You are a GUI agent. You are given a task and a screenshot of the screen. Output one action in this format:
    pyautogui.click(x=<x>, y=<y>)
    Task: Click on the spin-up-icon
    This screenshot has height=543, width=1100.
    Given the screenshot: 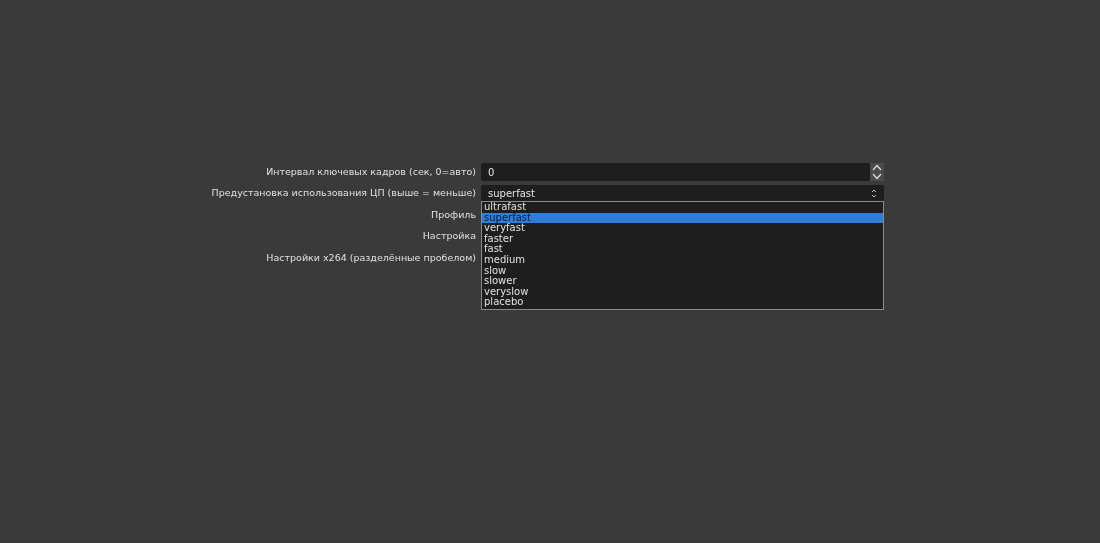 What is the action you would take?
    pyautogui.click(x=877, y=167)
    